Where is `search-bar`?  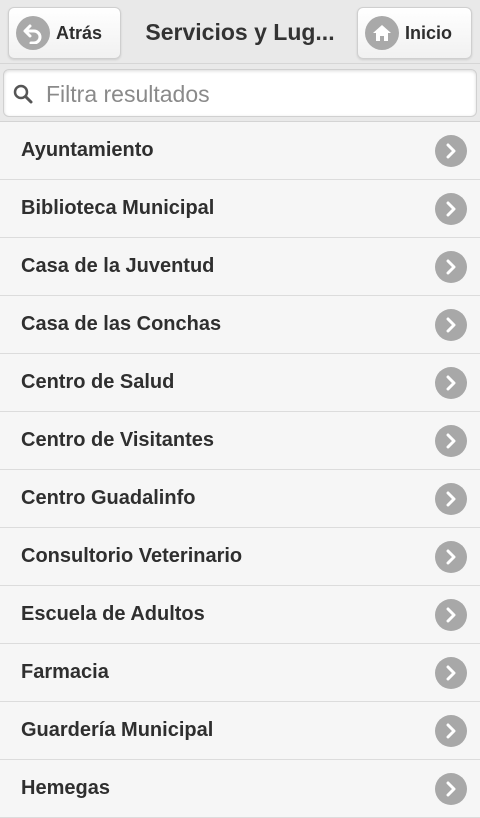
search-bar is located at coordinates (240, 93).